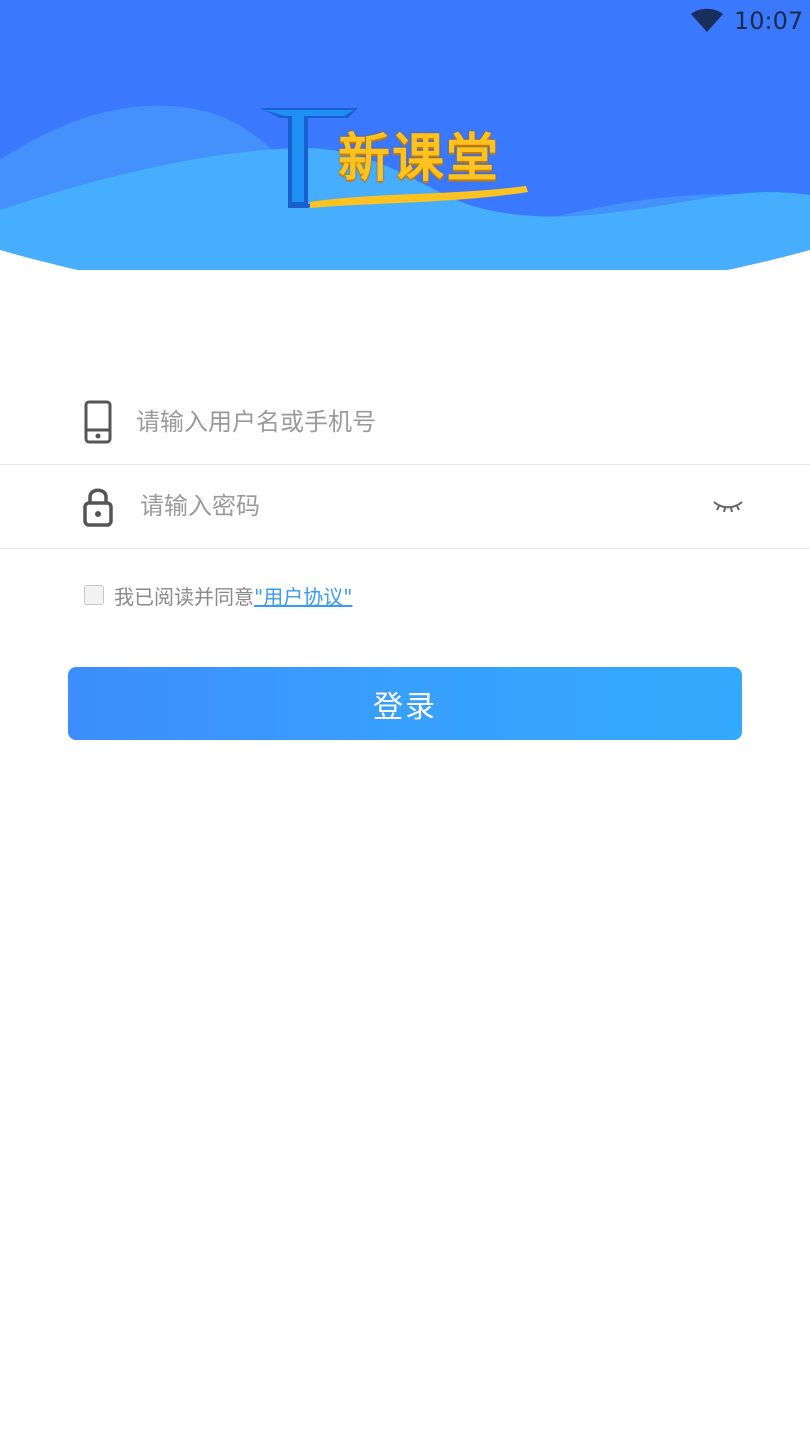 The image size is (810, 1440). What do you see at coordinates (184, 596) in the screenshot?
I see `agreement-text: 我已阅读并同意` at bounding box center [184, 596].